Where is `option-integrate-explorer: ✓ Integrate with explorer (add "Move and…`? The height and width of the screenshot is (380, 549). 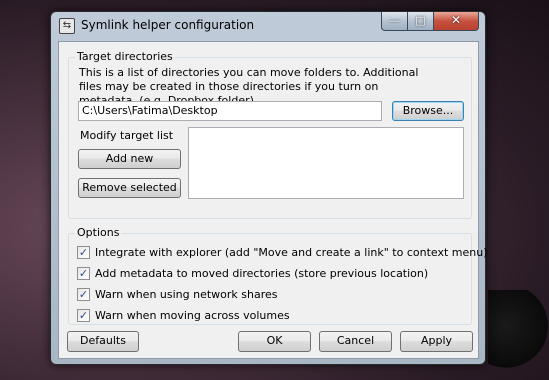 option-integrate-explorer: ✓ Integrate with explorer (add "Move and… is located at coordinates (282, 252).